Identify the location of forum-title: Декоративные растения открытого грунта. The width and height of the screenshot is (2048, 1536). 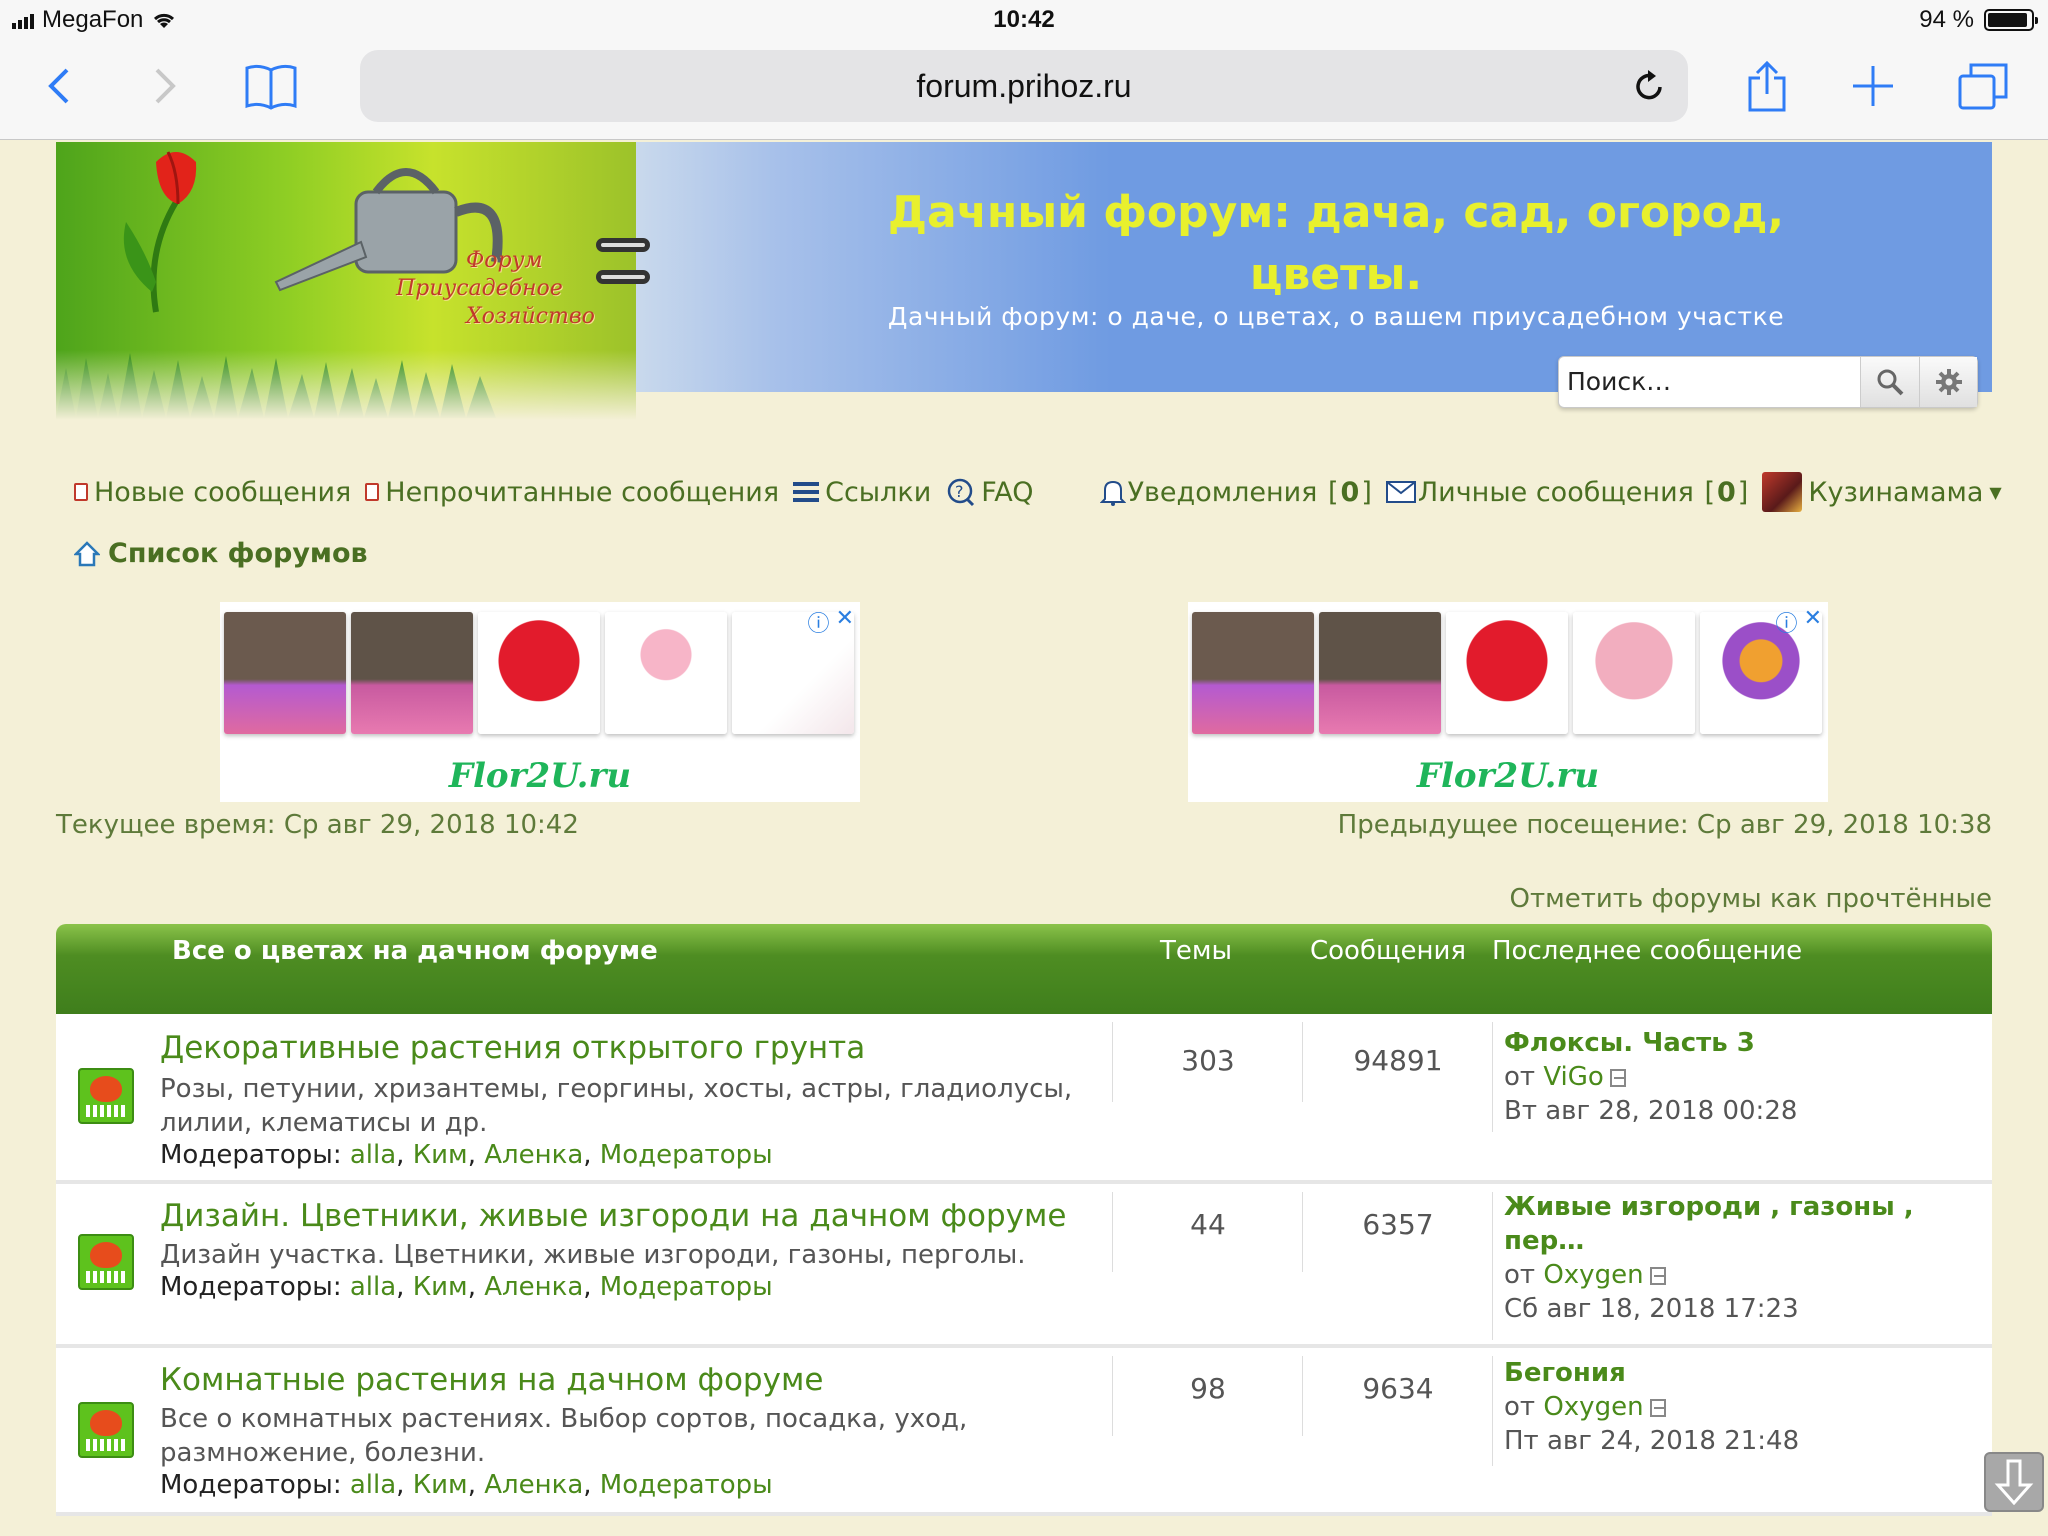
(512, 1048).